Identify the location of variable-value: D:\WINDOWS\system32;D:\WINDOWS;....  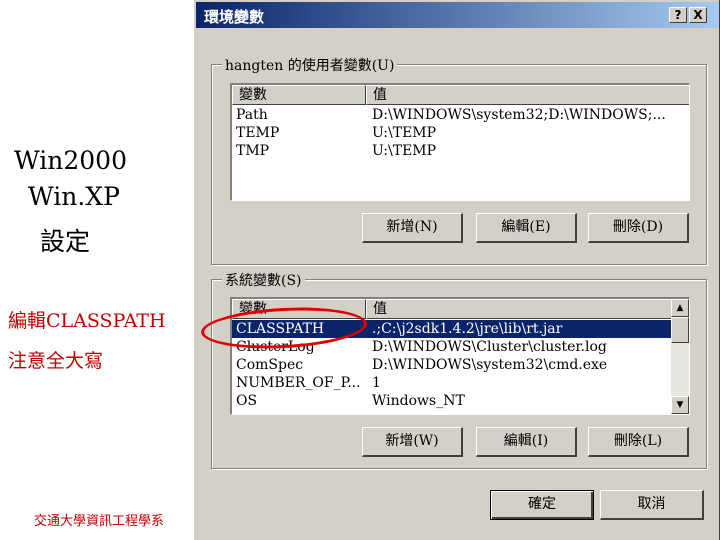
(519, 115).